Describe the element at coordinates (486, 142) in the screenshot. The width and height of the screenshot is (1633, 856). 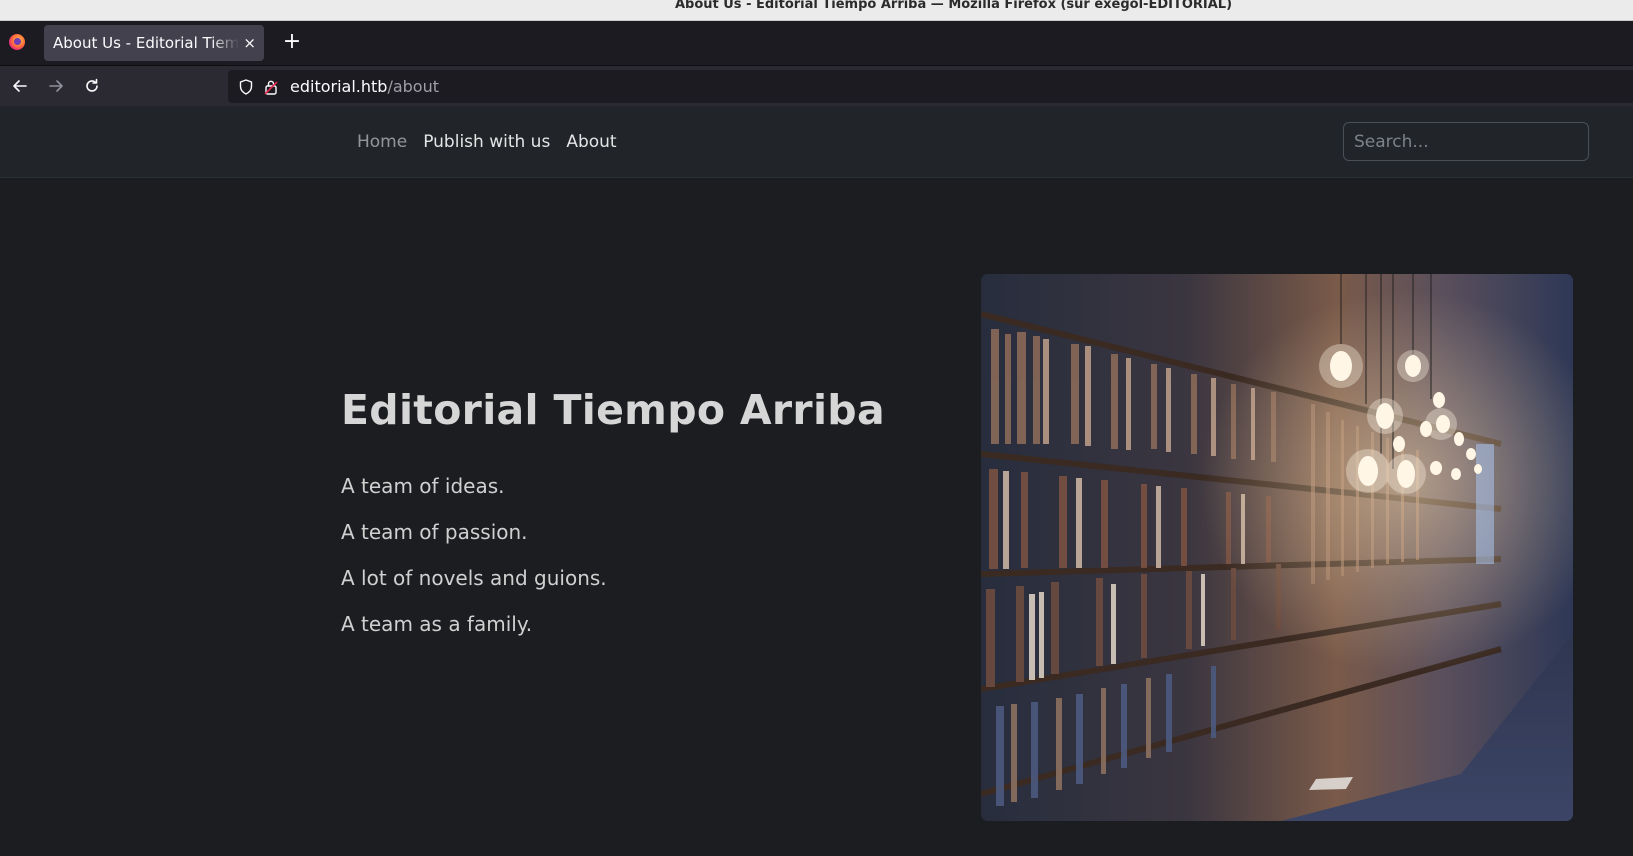
I see `nav-publish-link: Publish with us` at that location.